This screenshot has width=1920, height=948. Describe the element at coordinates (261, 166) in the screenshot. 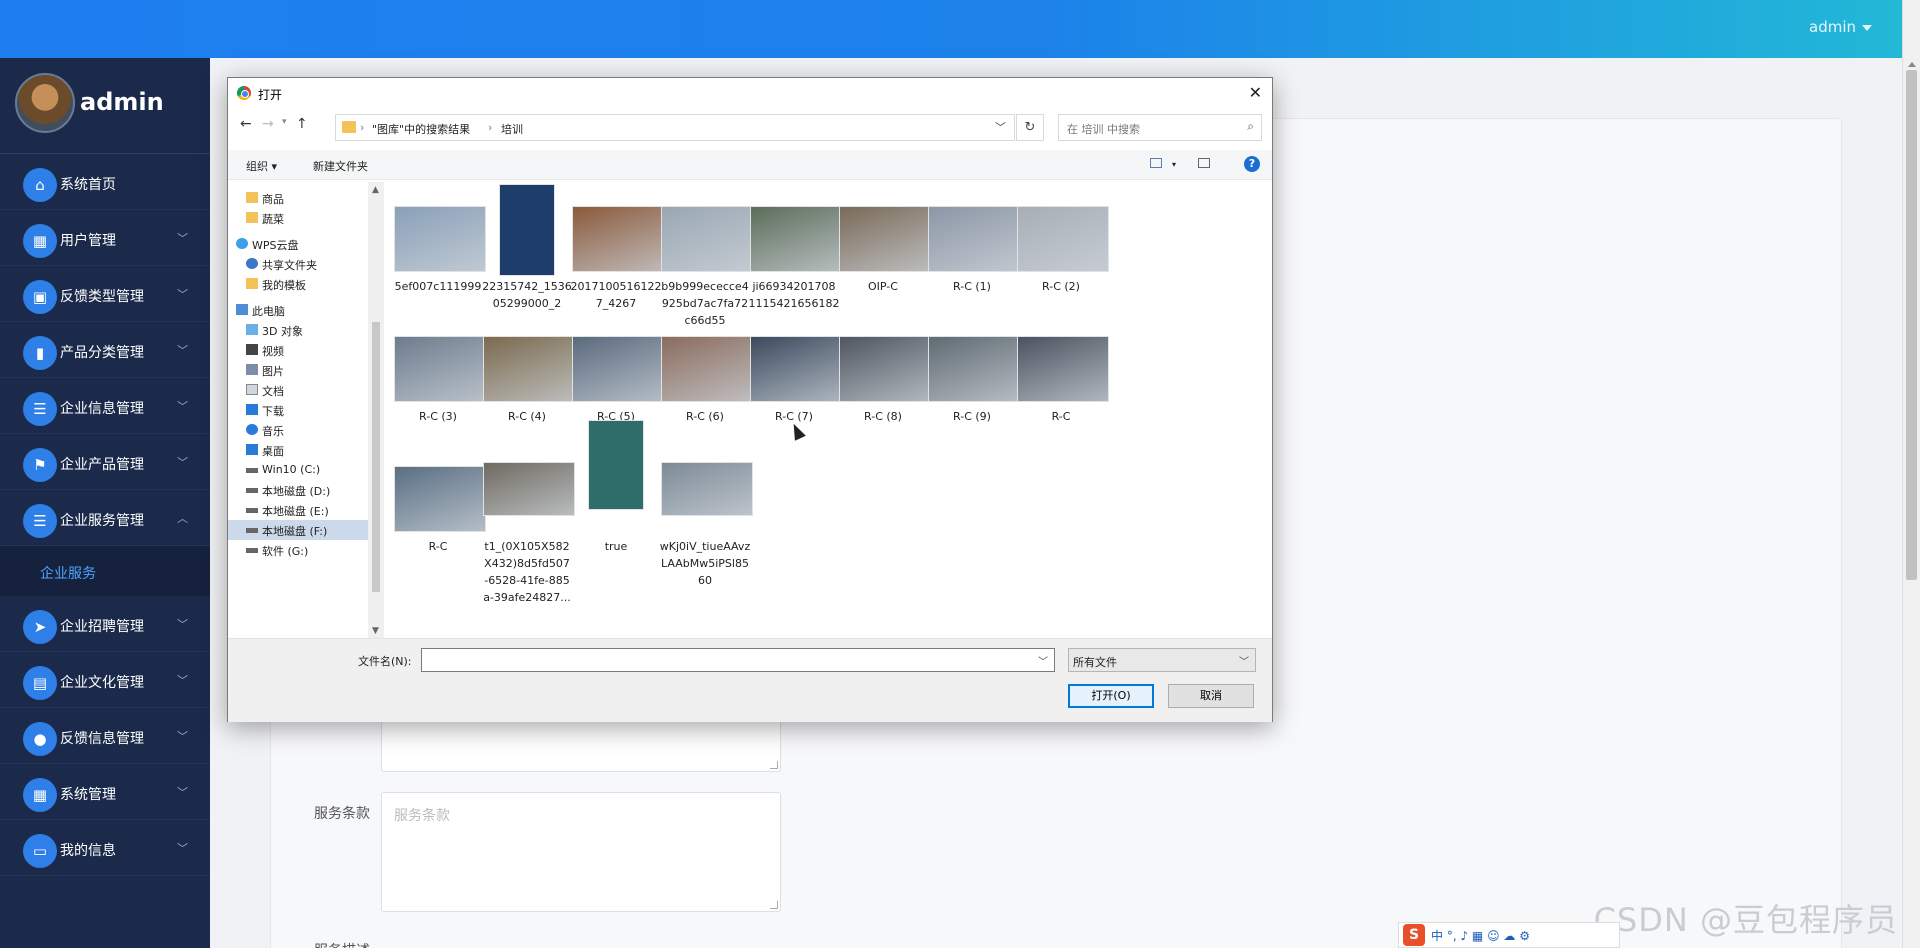

I see `organize-button: 组织 ▾` at that location.